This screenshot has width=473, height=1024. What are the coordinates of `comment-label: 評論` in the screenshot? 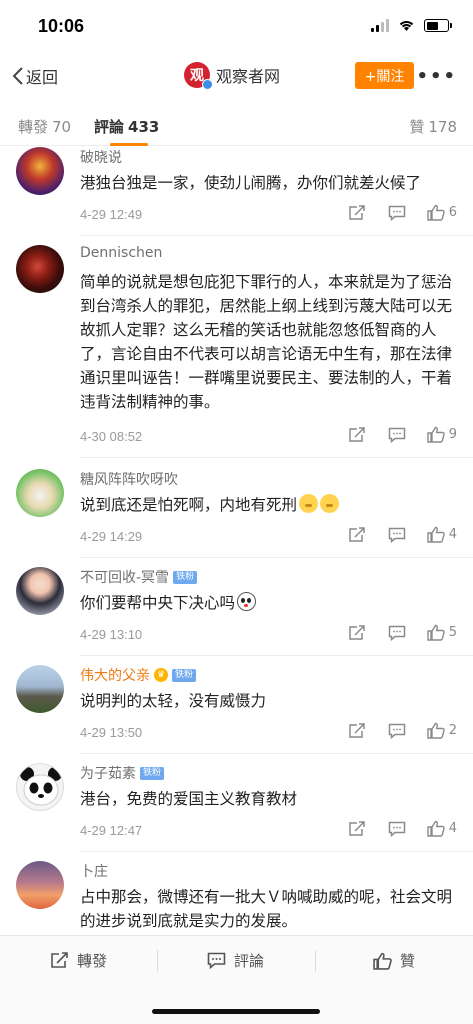 It's located at (249, 961).